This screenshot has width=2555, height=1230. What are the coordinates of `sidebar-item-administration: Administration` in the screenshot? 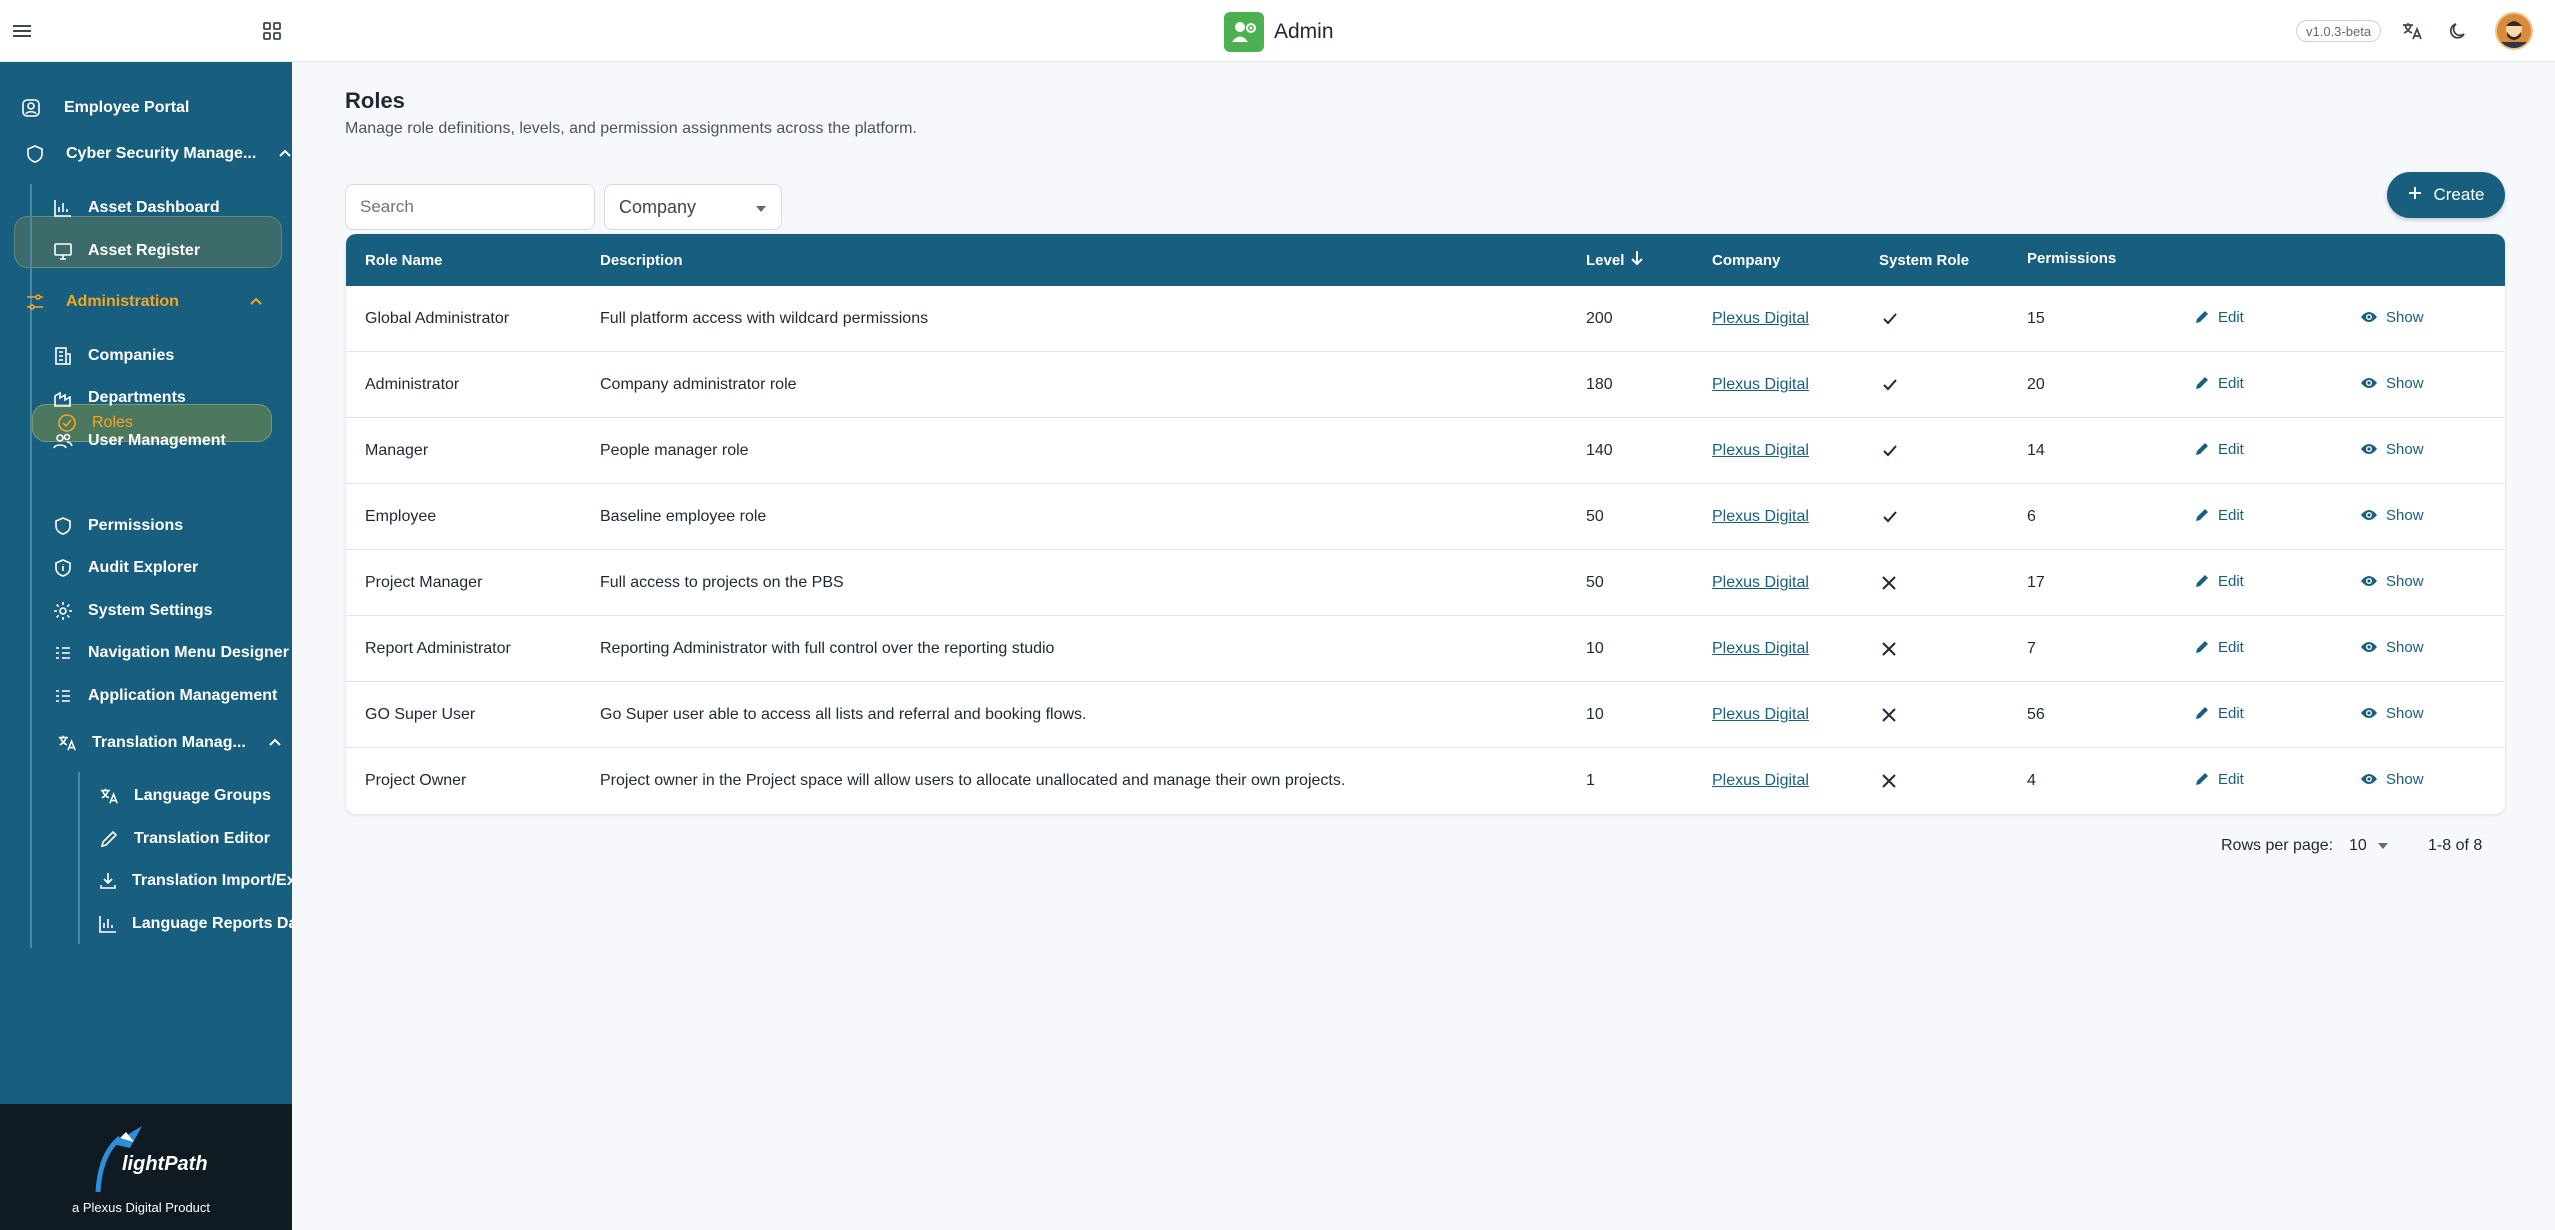 It's located at (143, 302).